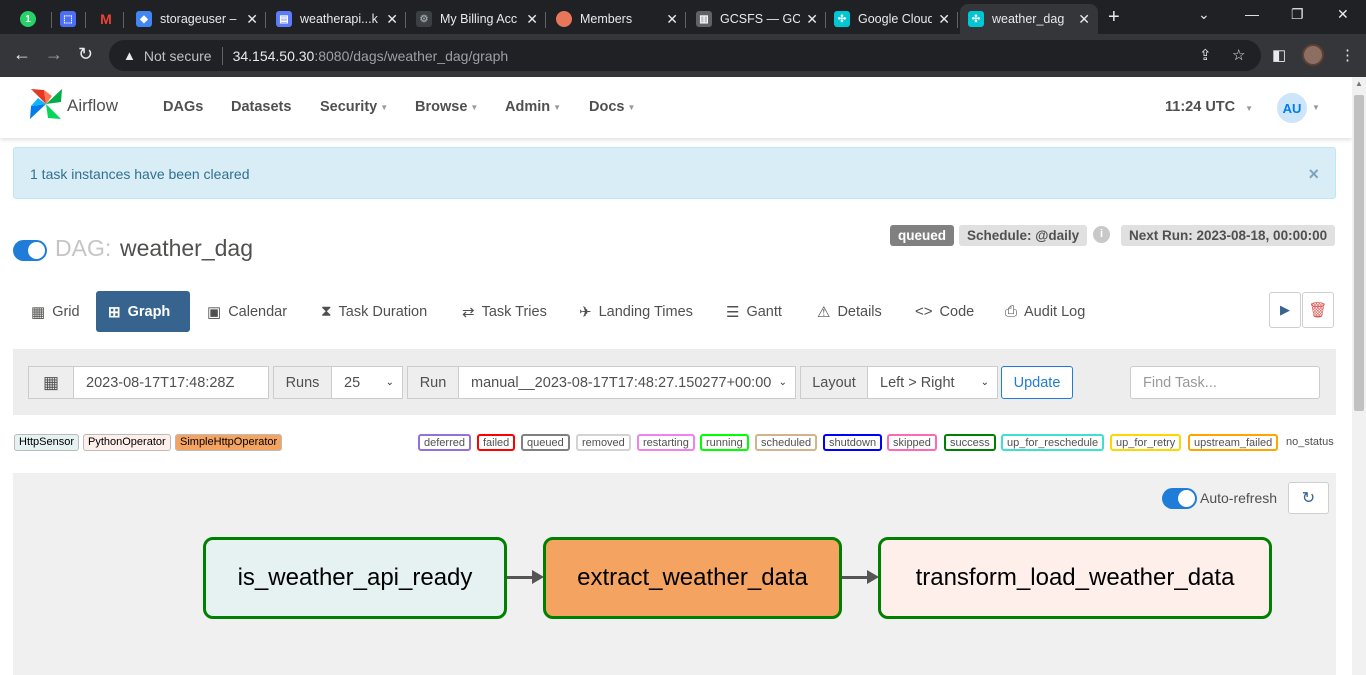  What do you see at coordinates (46, 104) in the screenshot?
I see `airflow-logo-icon` at bounding box center [46, 104].